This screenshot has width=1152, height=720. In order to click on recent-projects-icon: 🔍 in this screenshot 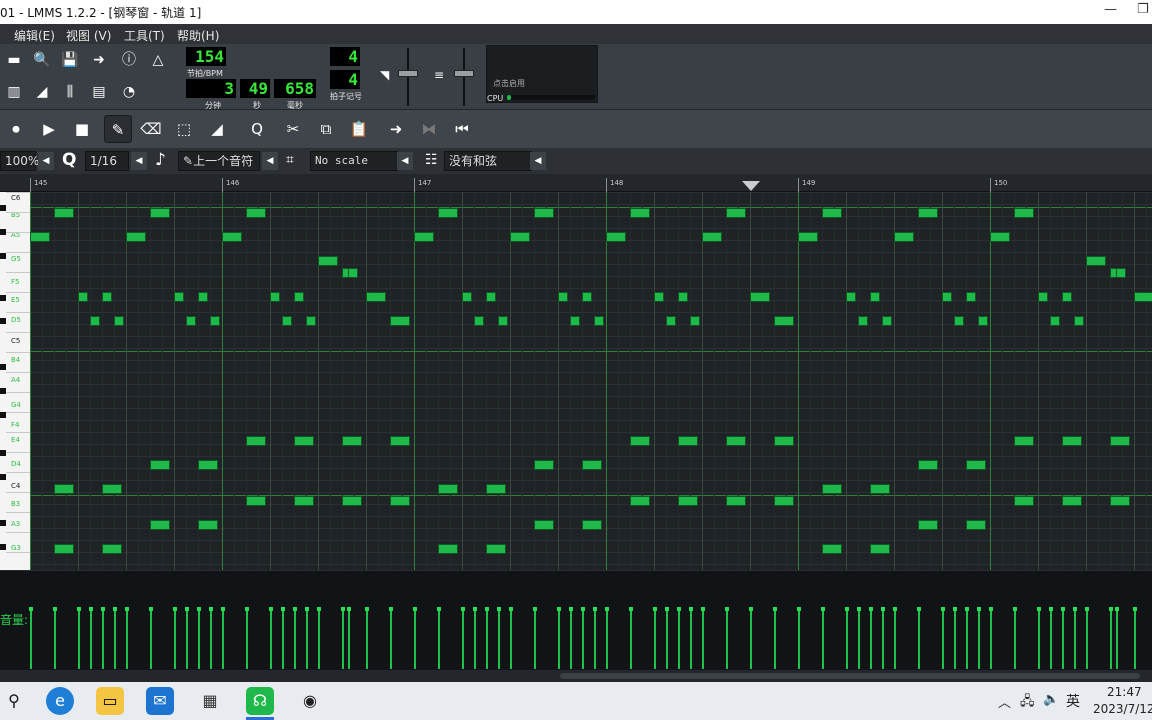, I will do `click(42, 60)`.